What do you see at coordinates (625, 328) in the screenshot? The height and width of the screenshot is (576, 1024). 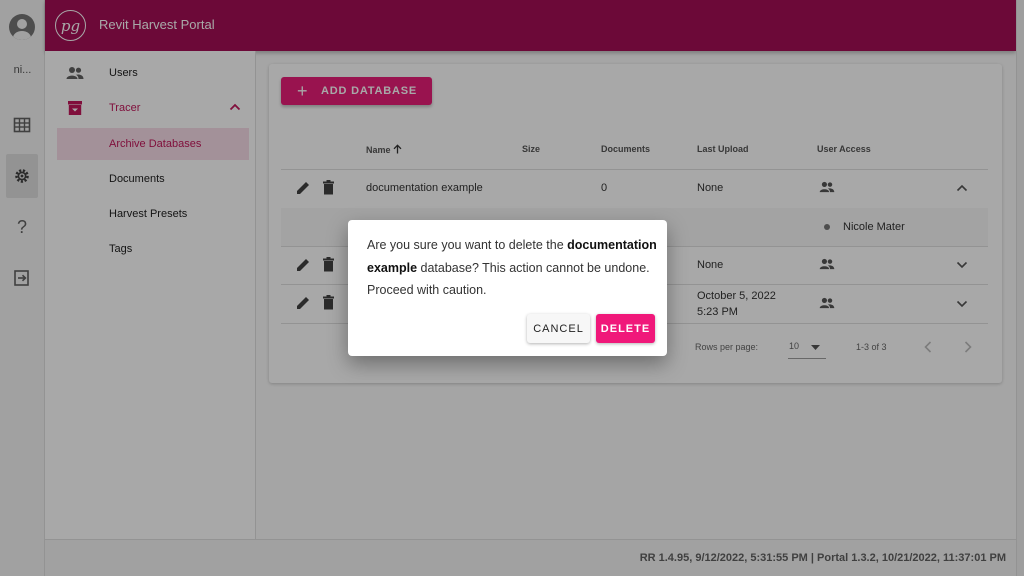 I see `delete-button: DELETE` at bounding box center [625, 328].